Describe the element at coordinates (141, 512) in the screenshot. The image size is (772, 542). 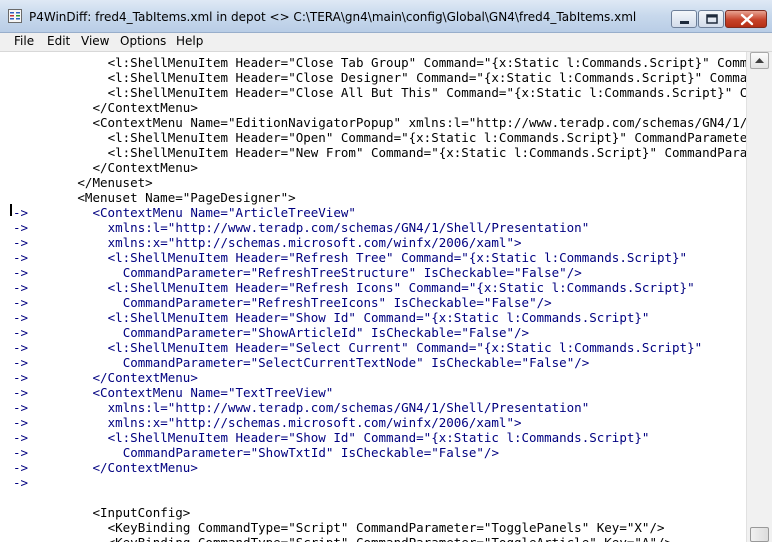
I see `code-text: <InputConfig>` at that location.